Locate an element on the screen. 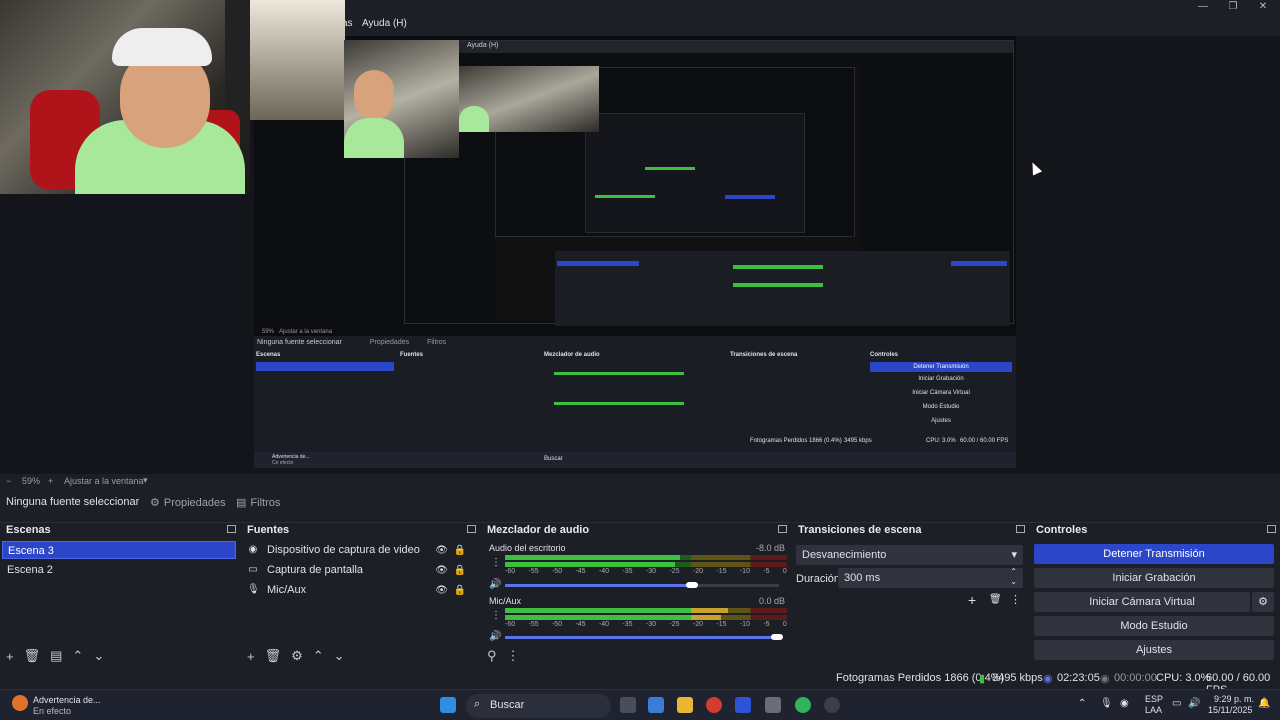 The image size is (1280, 720). scene-item-escena-3: Escena 3 is located at coordinates (119, 550).